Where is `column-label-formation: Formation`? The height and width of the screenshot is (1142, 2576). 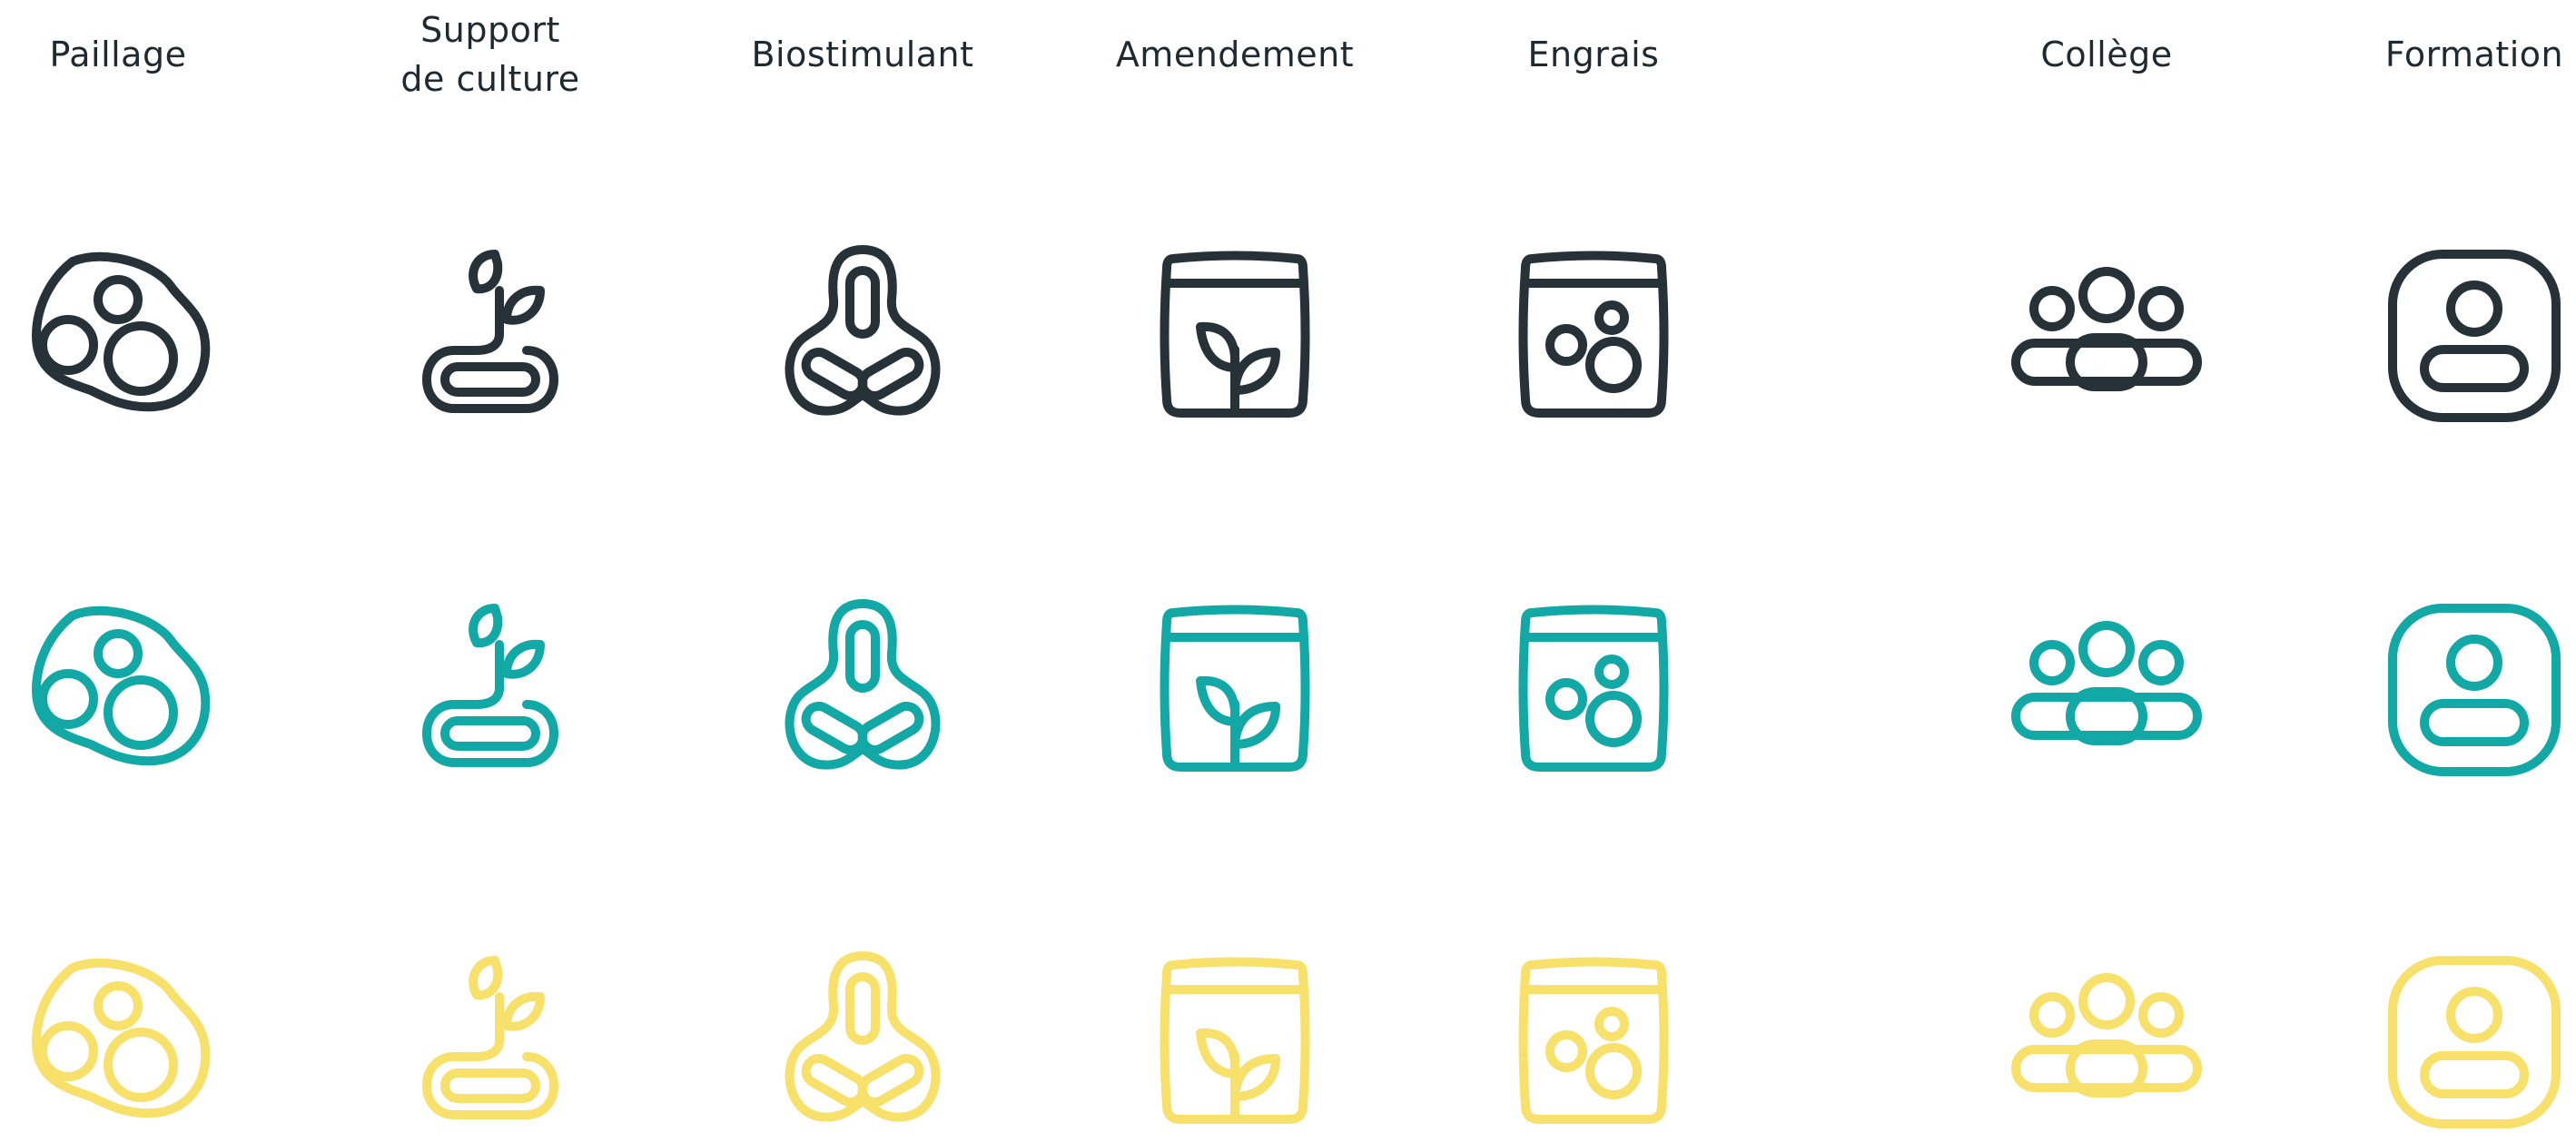 column-label-formation: Formation is located at coordinates (2474, 54).